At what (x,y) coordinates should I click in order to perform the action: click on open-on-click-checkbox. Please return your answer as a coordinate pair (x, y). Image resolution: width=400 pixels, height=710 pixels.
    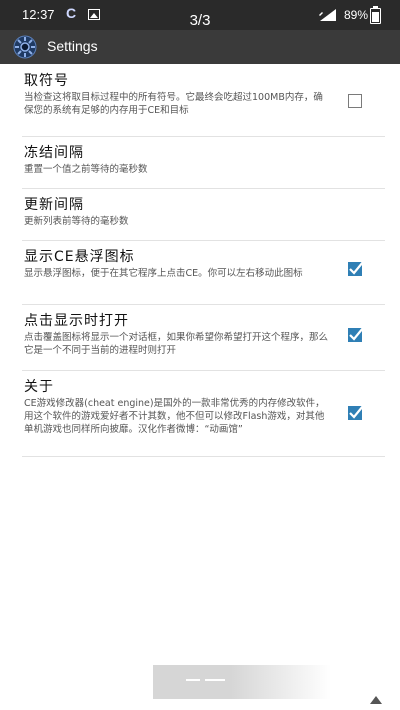
    Looking at the image, I should click on (356, 334).